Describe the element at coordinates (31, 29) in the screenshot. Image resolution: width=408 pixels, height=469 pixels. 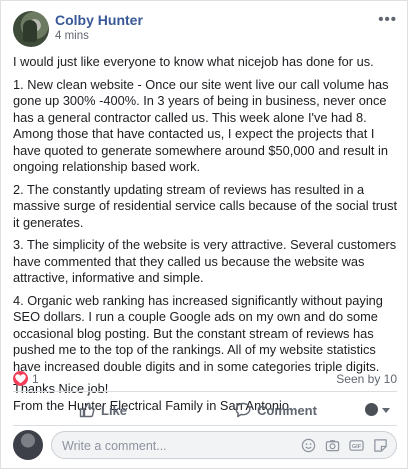
I see `author-avatar` at that location.